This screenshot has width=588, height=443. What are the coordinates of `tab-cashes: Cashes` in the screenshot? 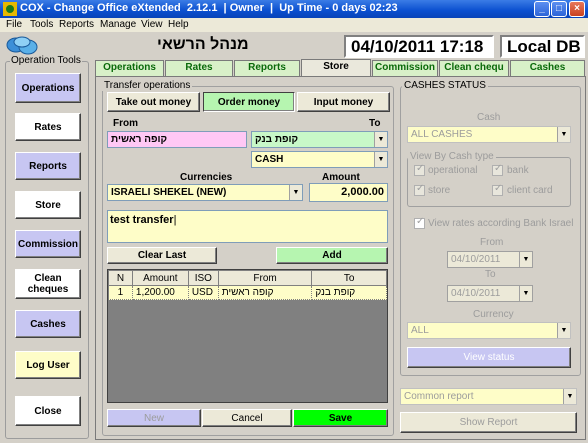 It's located at (547, 68).